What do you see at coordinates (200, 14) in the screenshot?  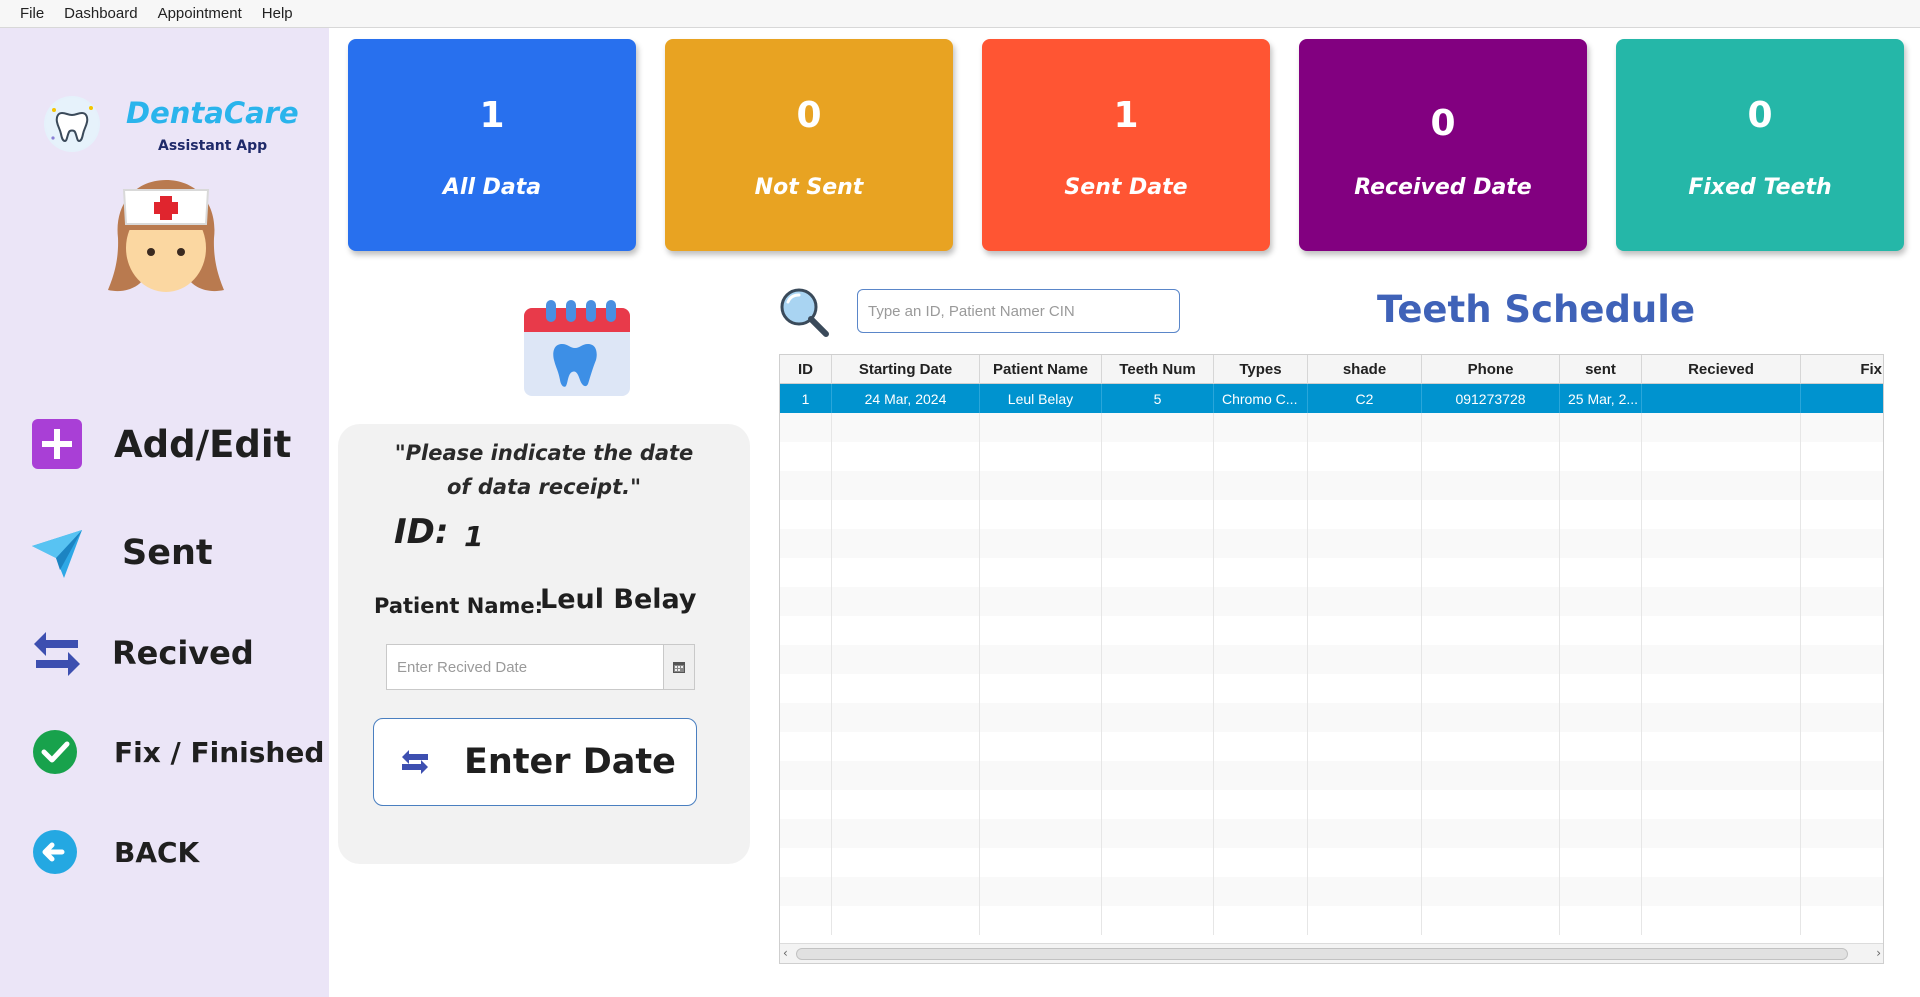 I see `menu-appointment: Appointment` at bounding box center [200, 14].